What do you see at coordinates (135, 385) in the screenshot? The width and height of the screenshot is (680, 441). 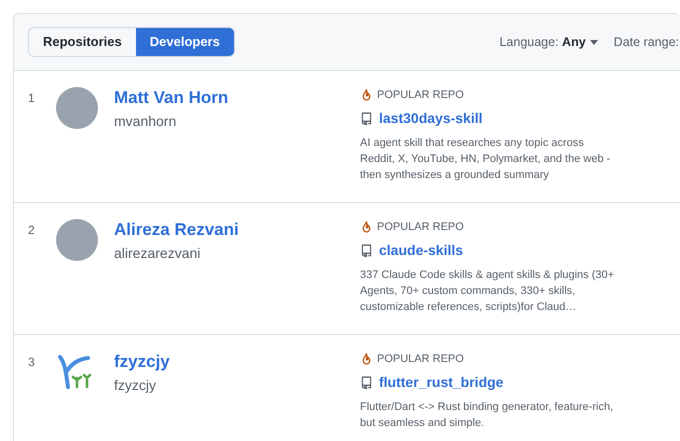 I see `username: fzyzcjy` at bounding box center [135, 385].